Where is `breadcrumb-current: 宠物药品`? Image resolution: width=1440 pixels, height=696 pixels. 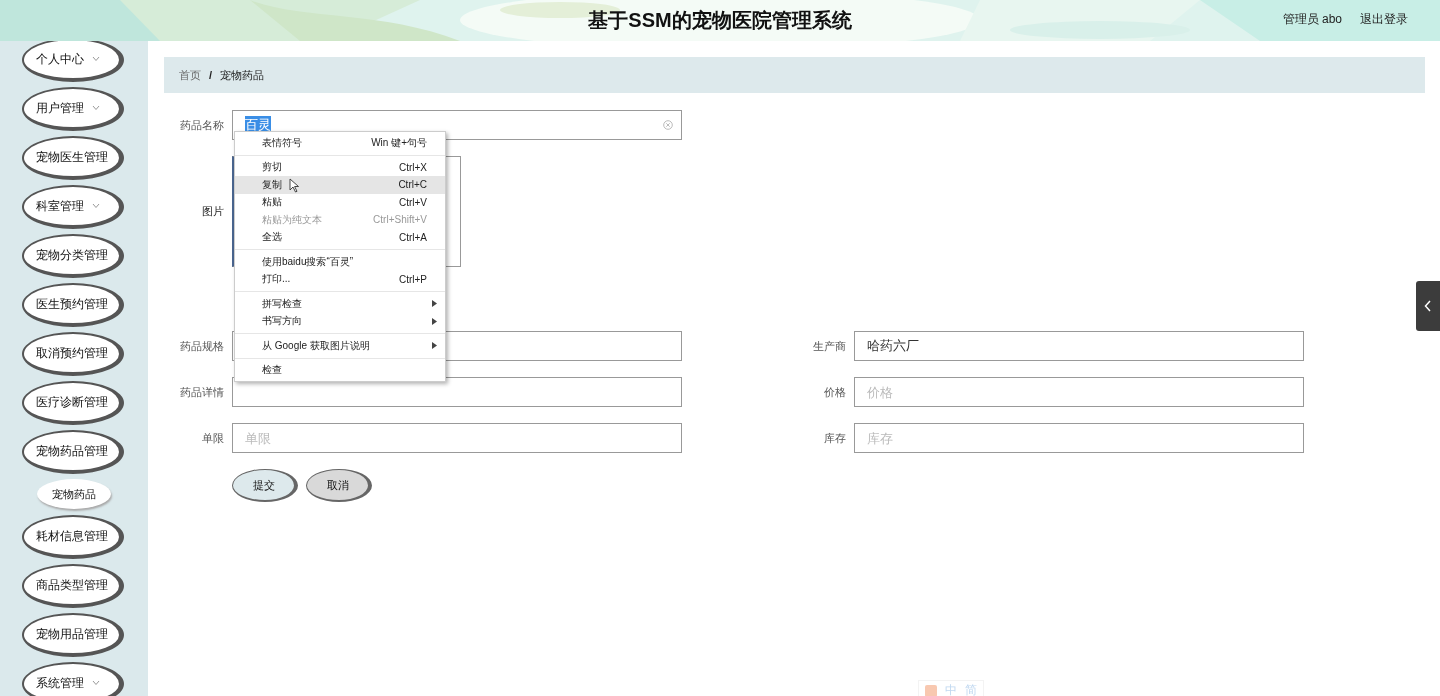 breadcrumb-current: 宠物药品 is located at coordinates (242, 75).